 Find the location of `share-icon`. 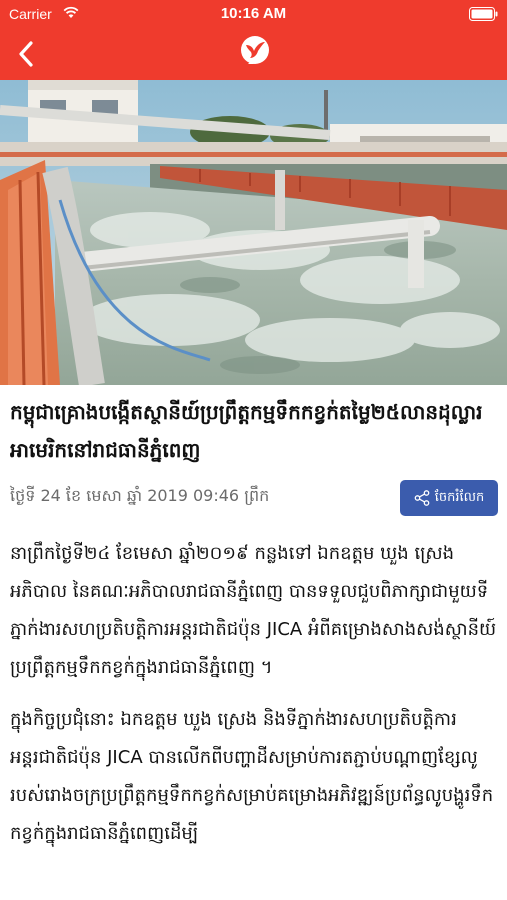

share-icon is located at coordinates (422, 498).